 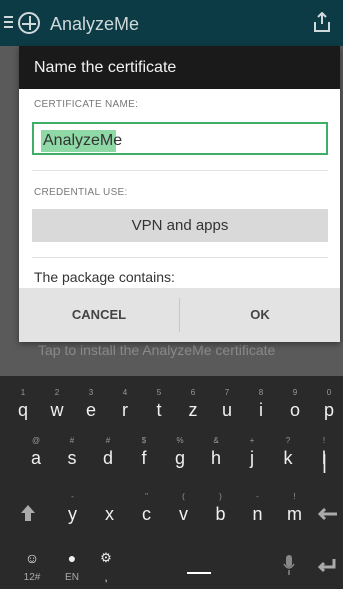 What do you see at coordinates (193, 404) in the screenshot?
I see `key-z: 6z` at bounding box center [193, 404].